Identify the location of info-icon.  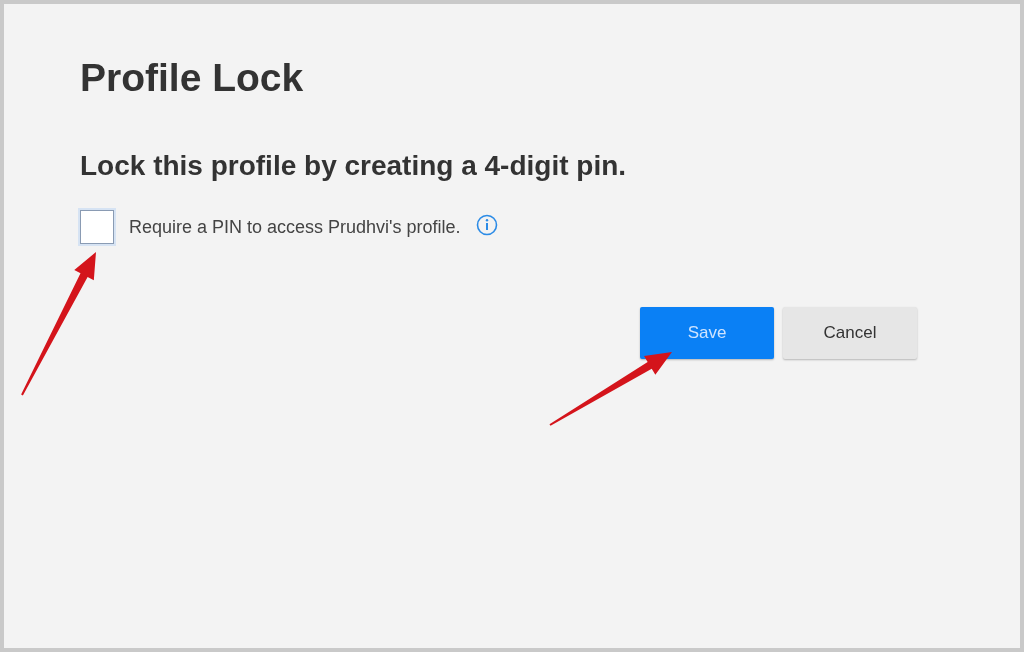
(486, 225).